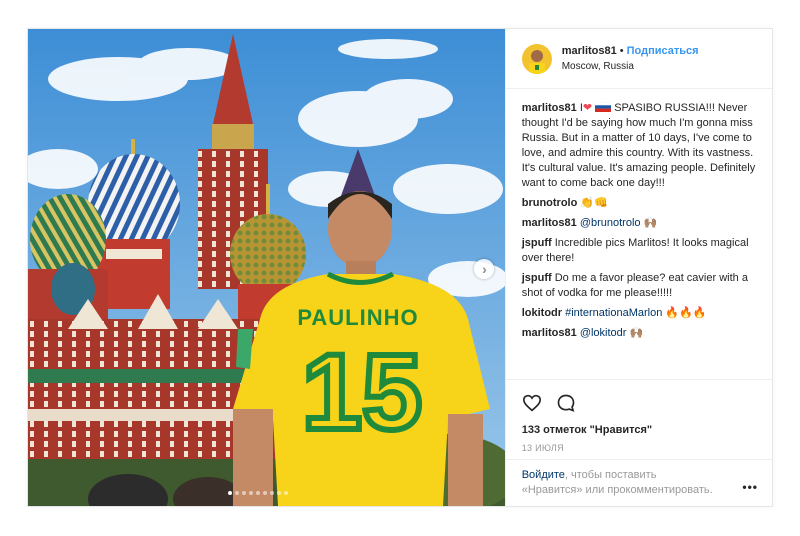 The height and width of the screenshot is (536, 800). I want to click on jersey-number: 15, so click(362, 391).